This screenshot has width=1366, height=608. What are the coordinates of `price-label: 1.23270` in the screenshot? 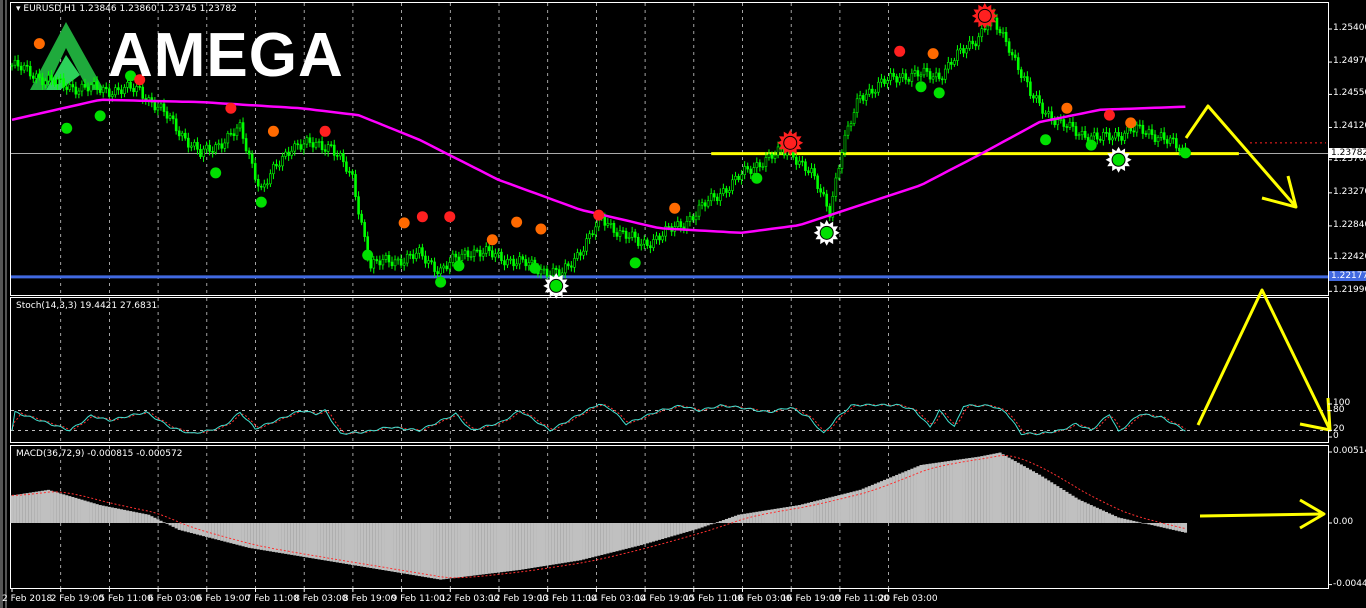 It's located at (1349, 191).